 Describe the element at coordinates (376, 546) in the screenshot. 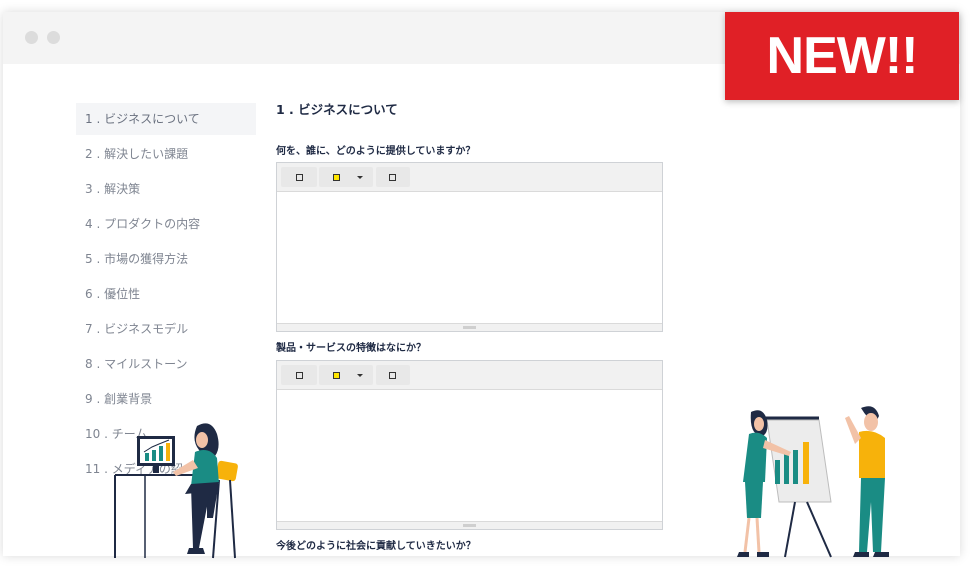

I see `question-label-3: 今後どのように社会に貢献していきたいか？` at that location.